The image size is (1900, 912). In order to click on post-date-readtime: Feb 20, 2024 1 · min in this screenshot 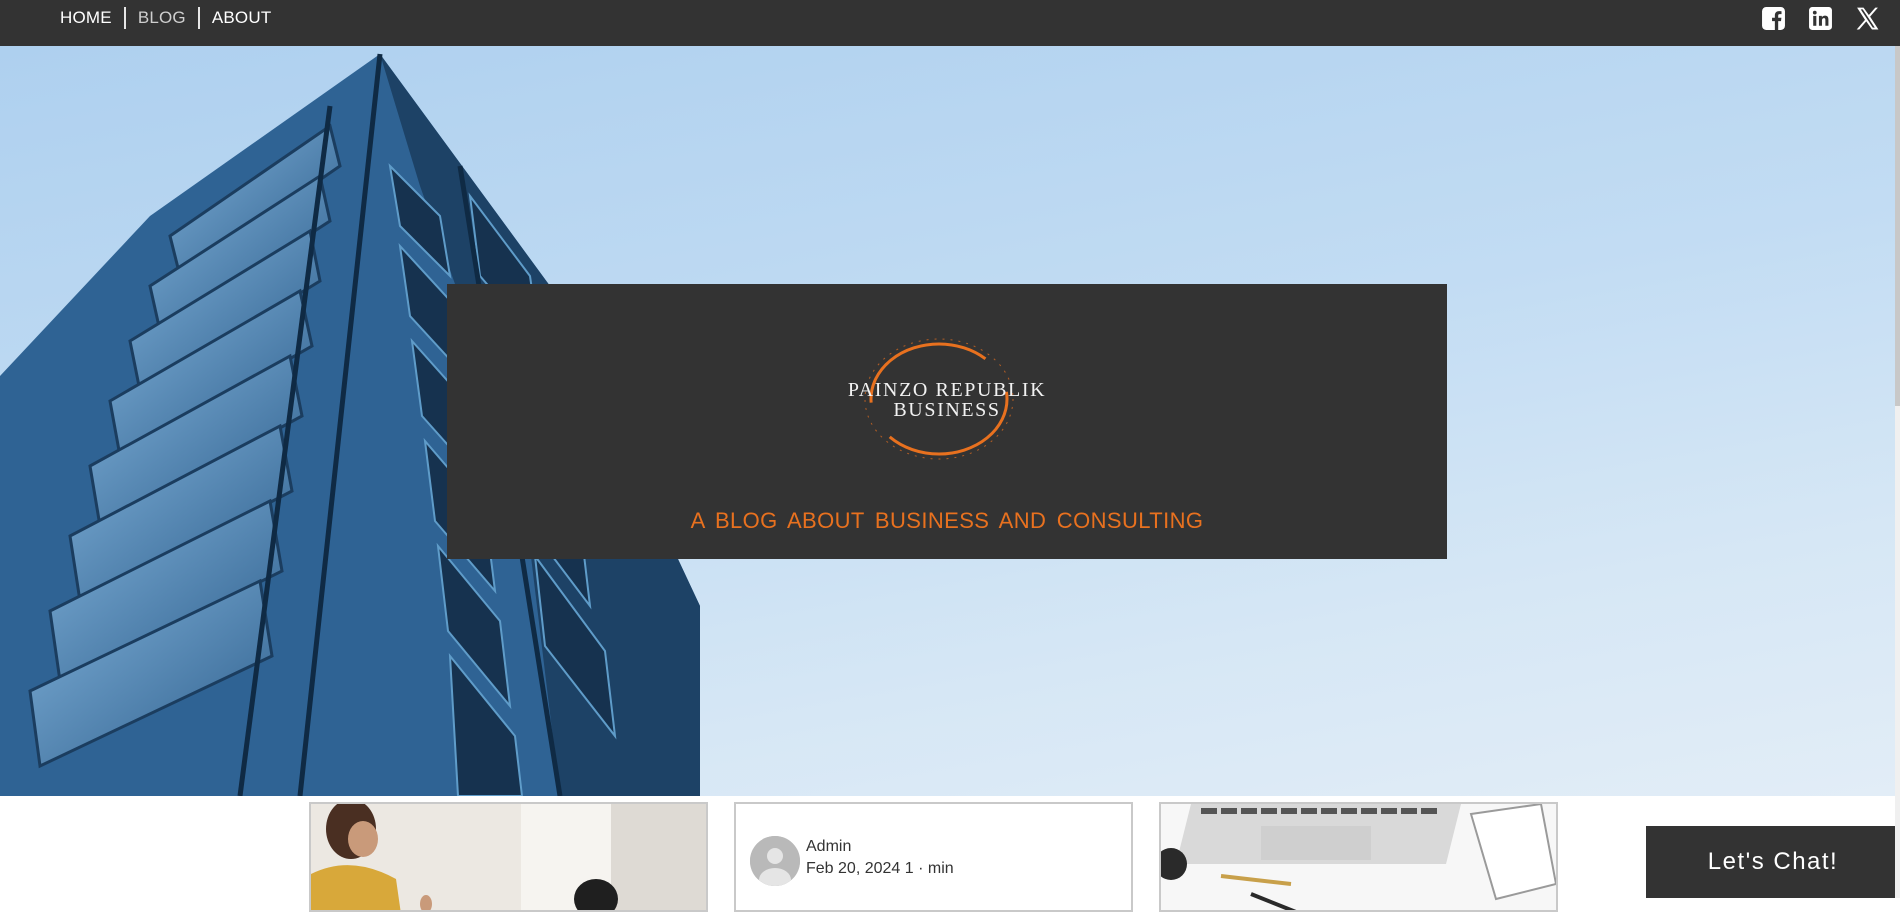, I will do `click(880, 868)`.